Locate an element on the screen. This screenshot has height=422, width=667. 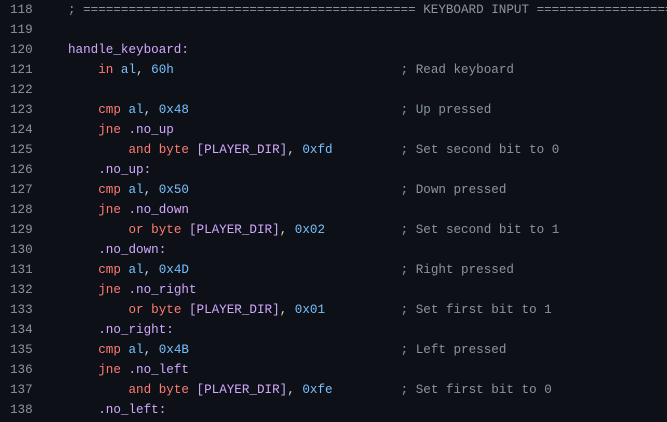
code-line: 136 jne .no_left is located at coordinates (333, 370).